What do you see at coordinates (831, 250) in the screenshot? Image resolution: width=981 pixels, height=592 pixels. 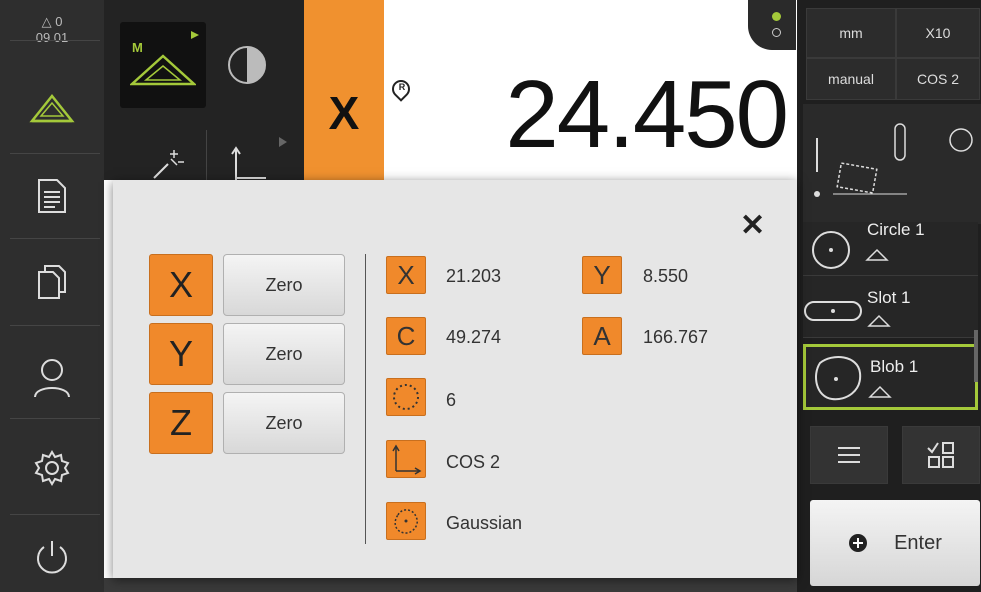 I see `circle-feature-icon` at bounding box center [831, 250].